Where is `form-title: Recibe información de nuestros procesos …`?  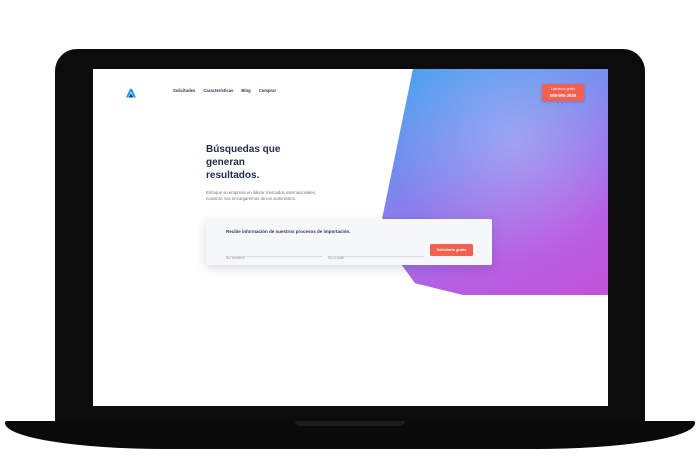
form-title: Recibe información de nuestros procesos … is located at coordinates (288, 231).